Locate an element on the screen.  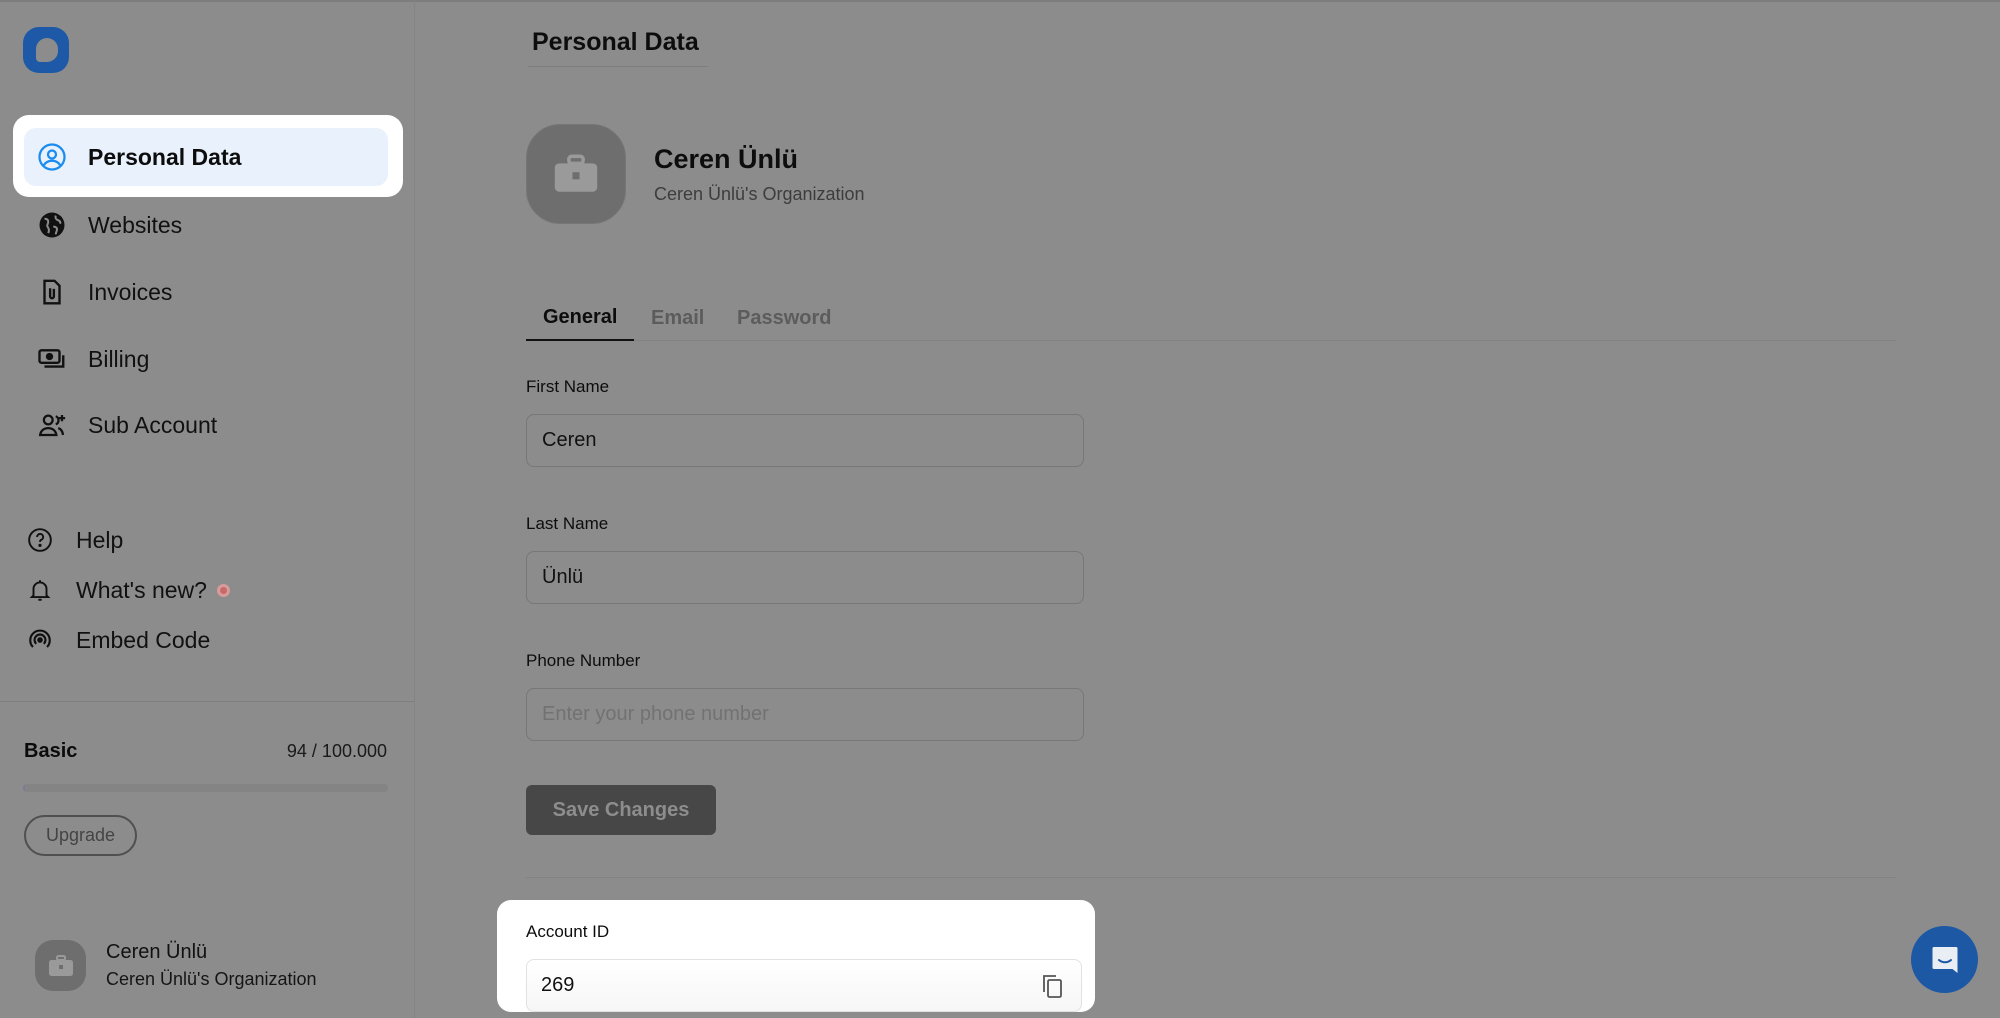
document-clip-icon is located at coordinates (52, 292).